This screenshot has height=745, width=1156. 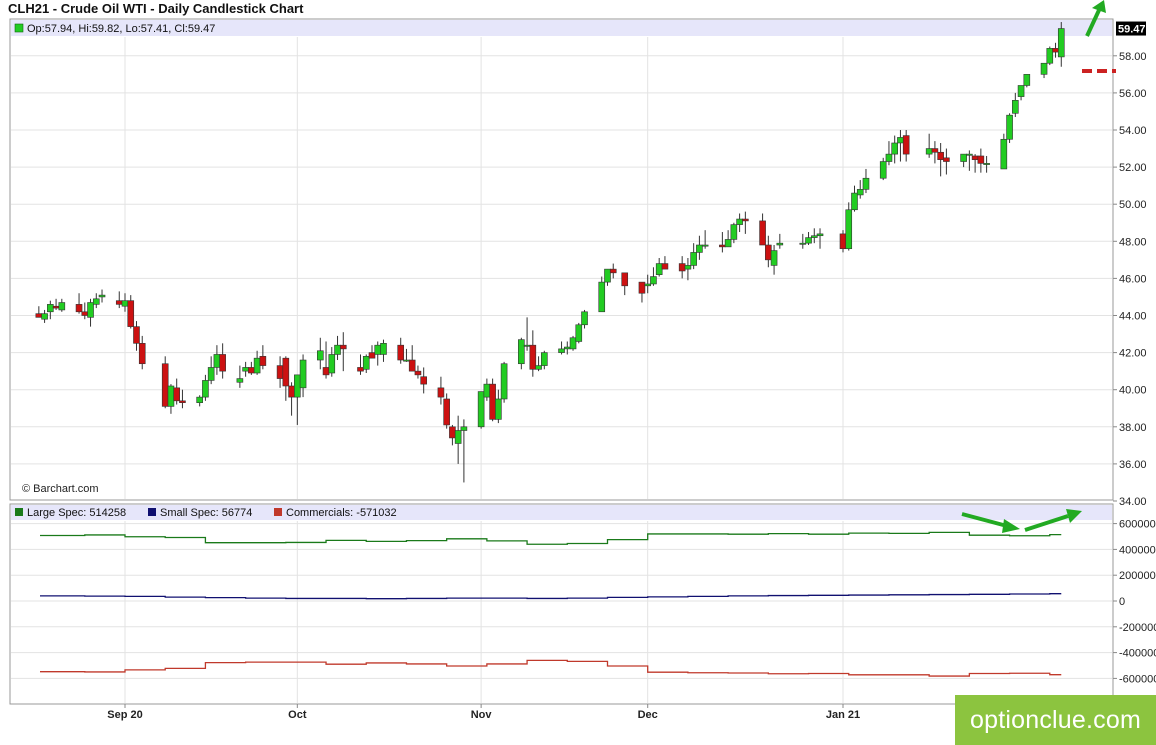 I want to click on last-price-label: 59.47, so click(x=1132, y=30).